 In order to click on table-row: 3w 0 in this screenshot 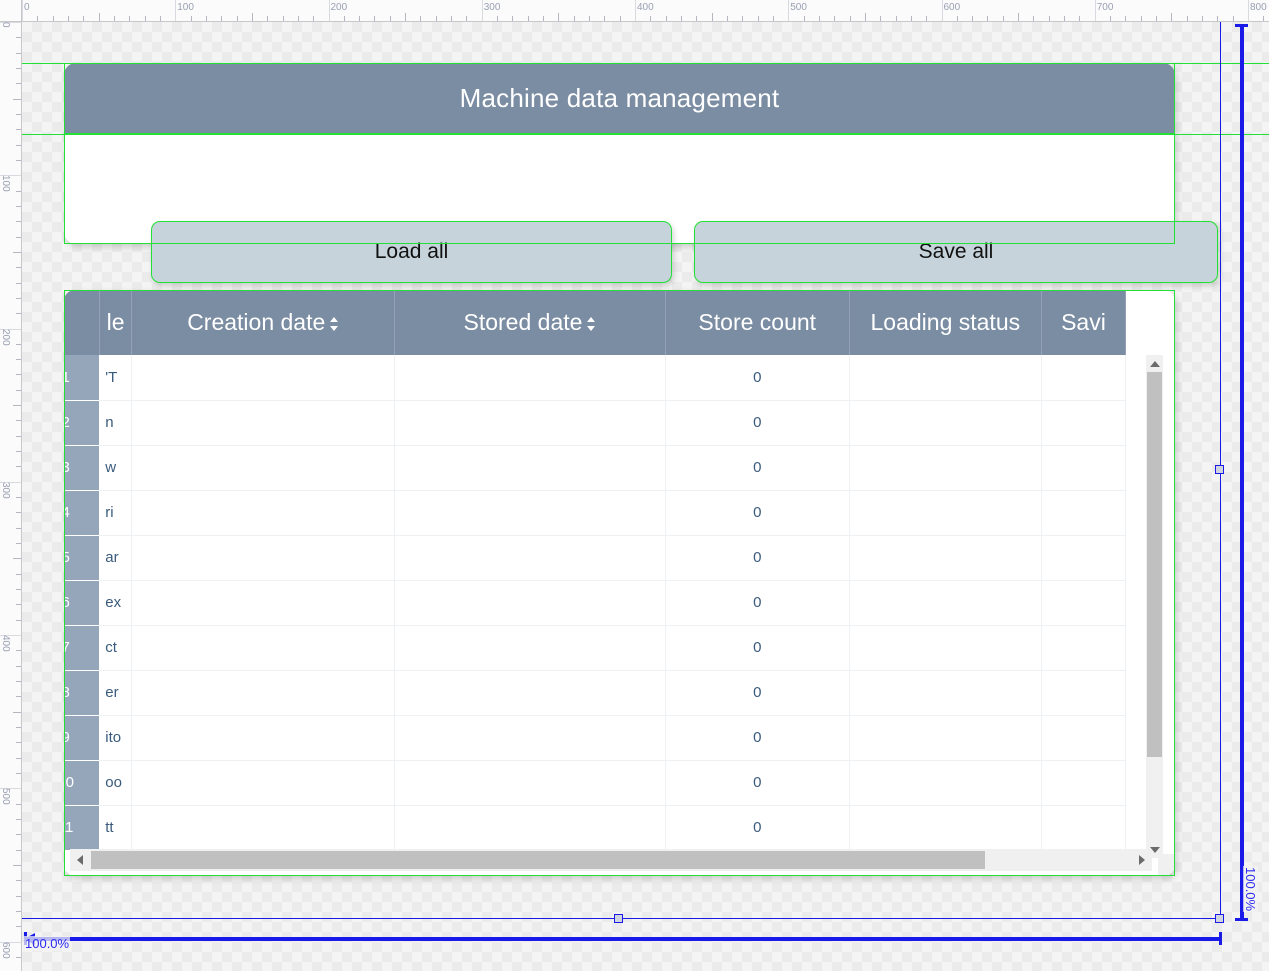, I will do `click(595, 468)`.